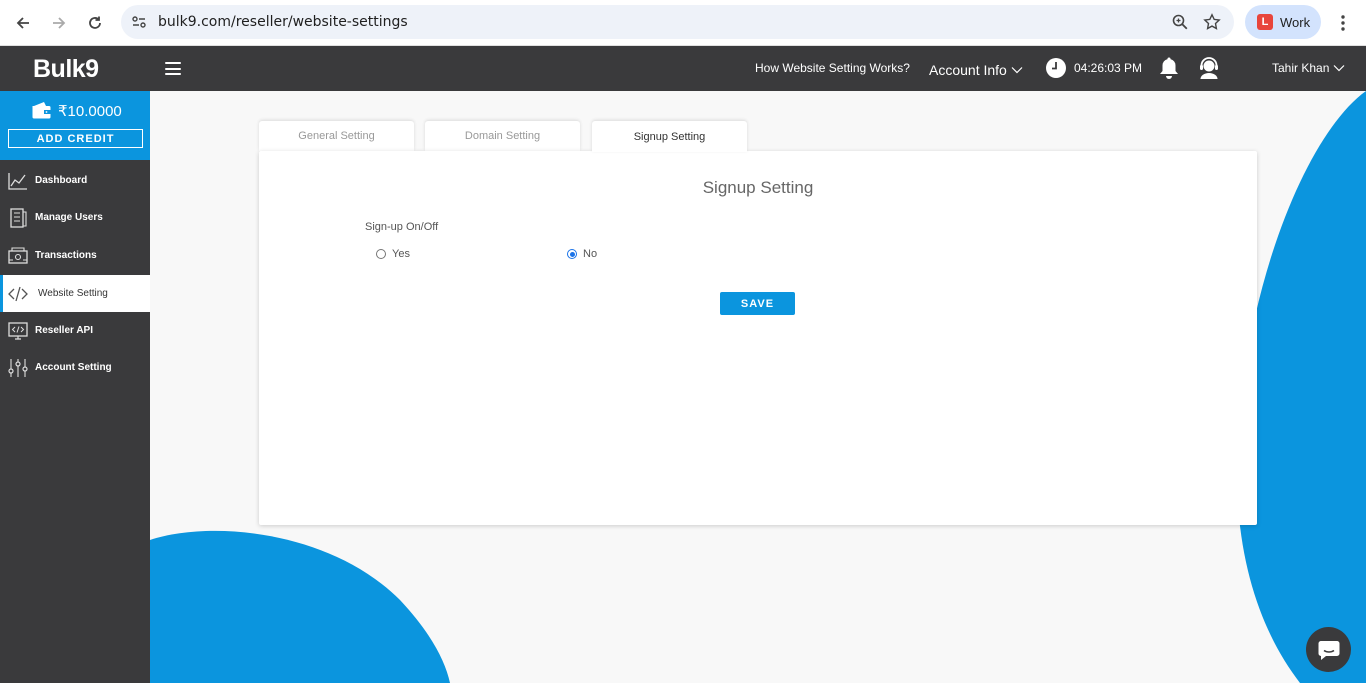 The image size is (1366, 683). What do you see at coordinates (502, 136) in the screenshot?
I see `tab-domain-setting: Domain Setting` at bounding box center [502, 136].